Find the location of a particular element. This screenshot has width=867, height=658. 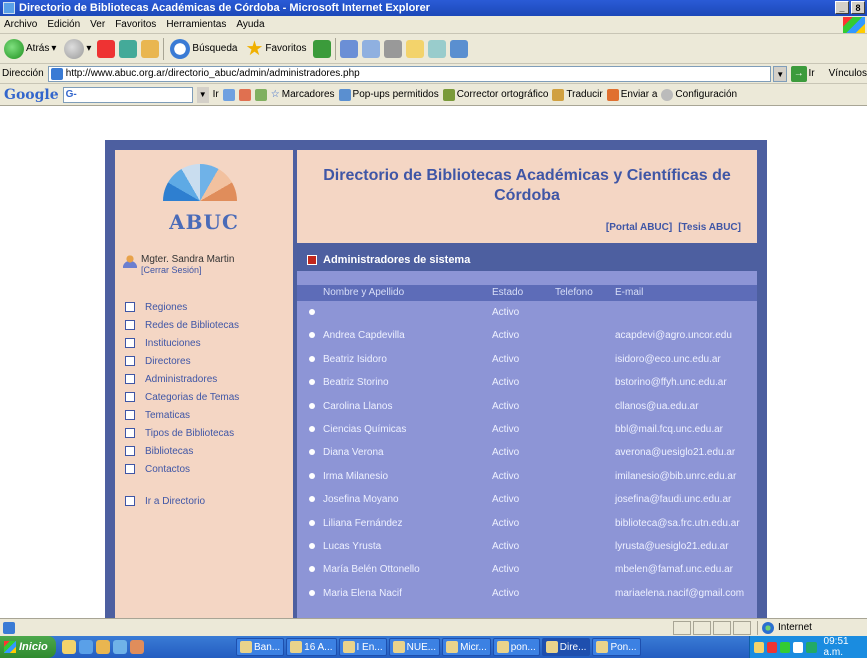

menu-archivo: Archivo is located at coordinates (20, 24).